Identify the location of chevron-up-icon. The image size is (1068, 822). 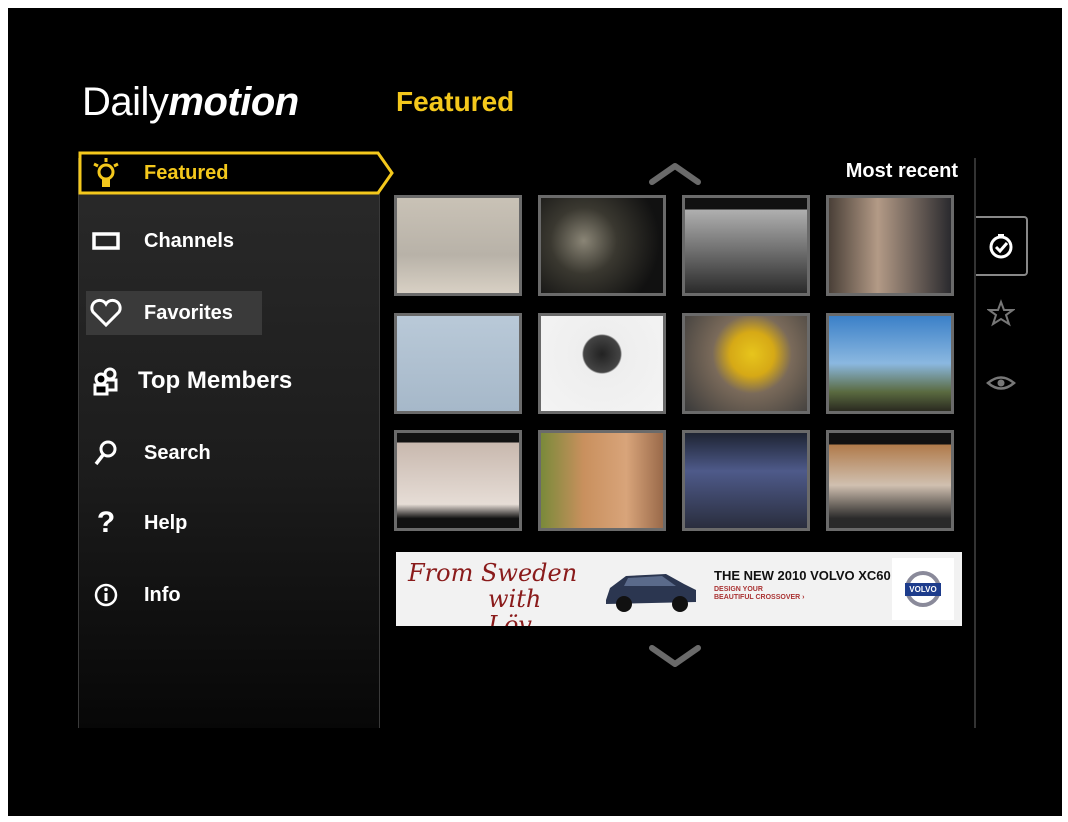
(675, 174).